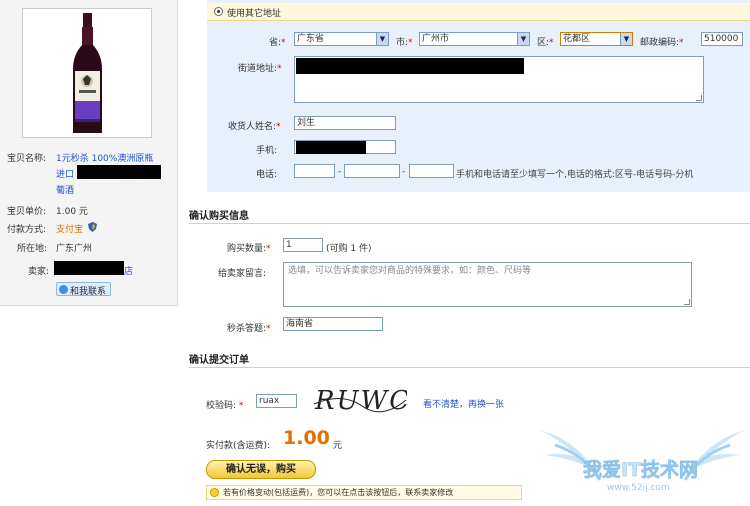 This screenshot has width=750, height=506. I want to click on phone-hint: 手机和电话请至少填写一个,电话的格式:区号-电话号码-分机, so click(575, 175).